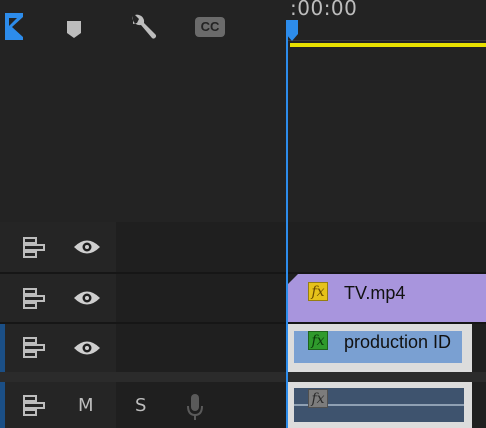 The width and height of the screenshot is (486, 428). I want to click on mute-track-button: M, so click(86, 405).